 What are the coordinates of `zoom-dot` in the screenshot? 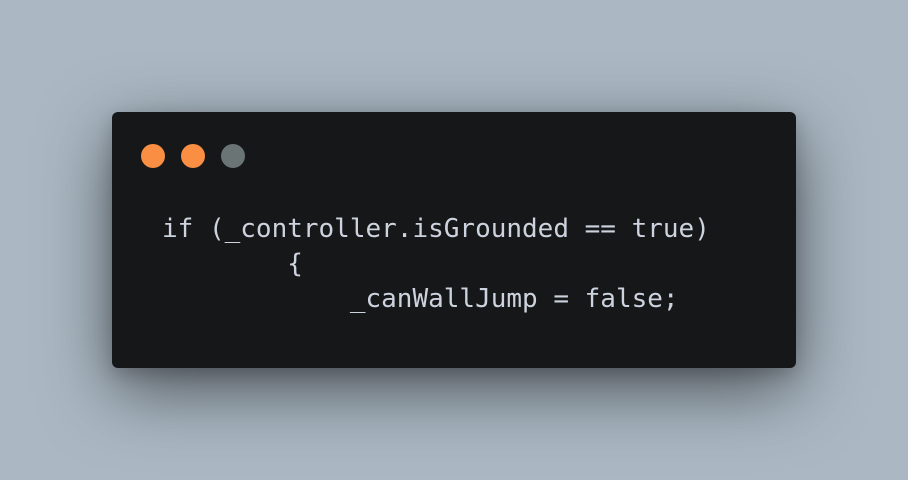 It's located at (233, 156).